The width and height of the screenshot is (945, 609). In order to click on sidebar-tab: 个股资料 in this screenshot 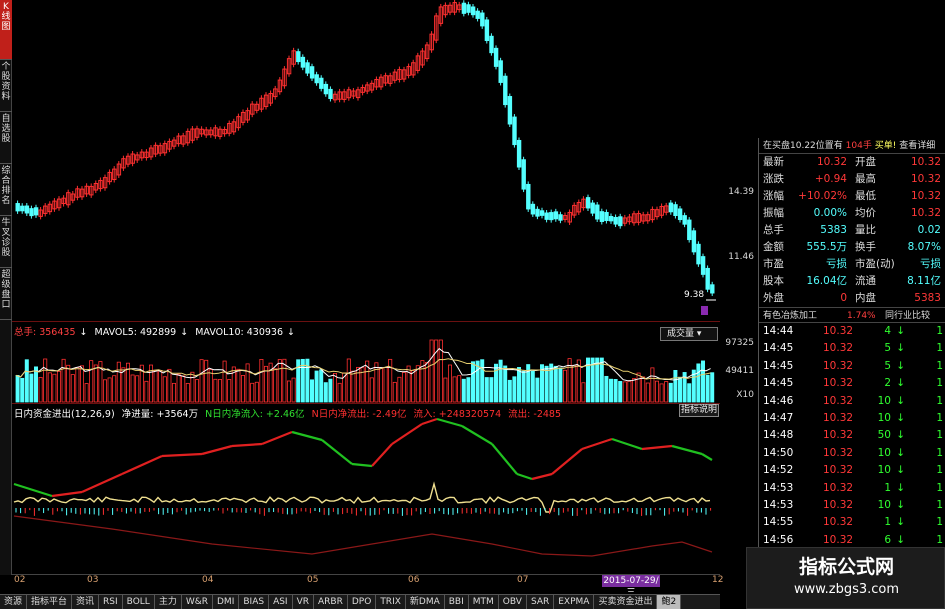, I will do `click(6, 86)`.